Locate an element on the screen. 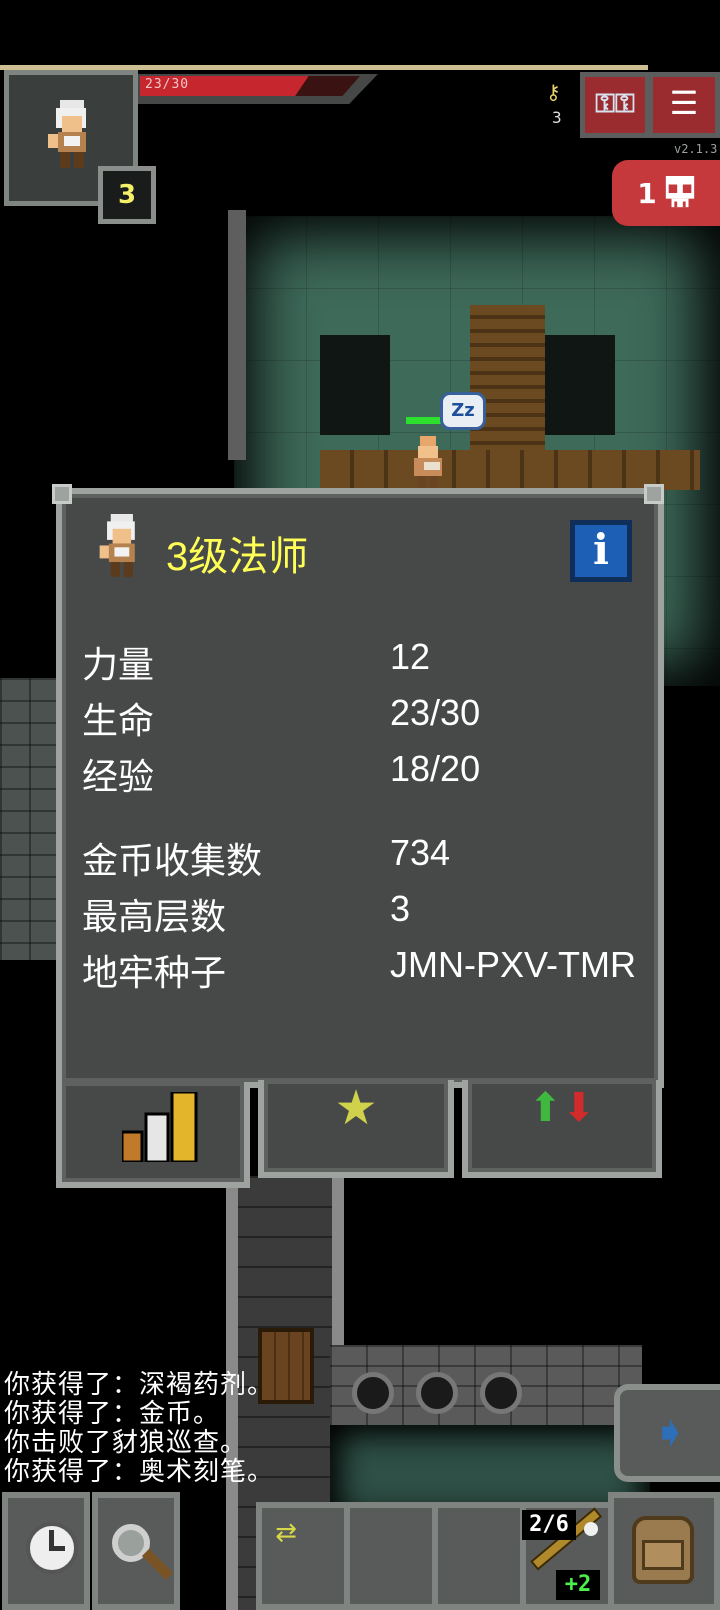 The image size is (720, 1610). backpack-pocket is located at coordinates (663, 1555).